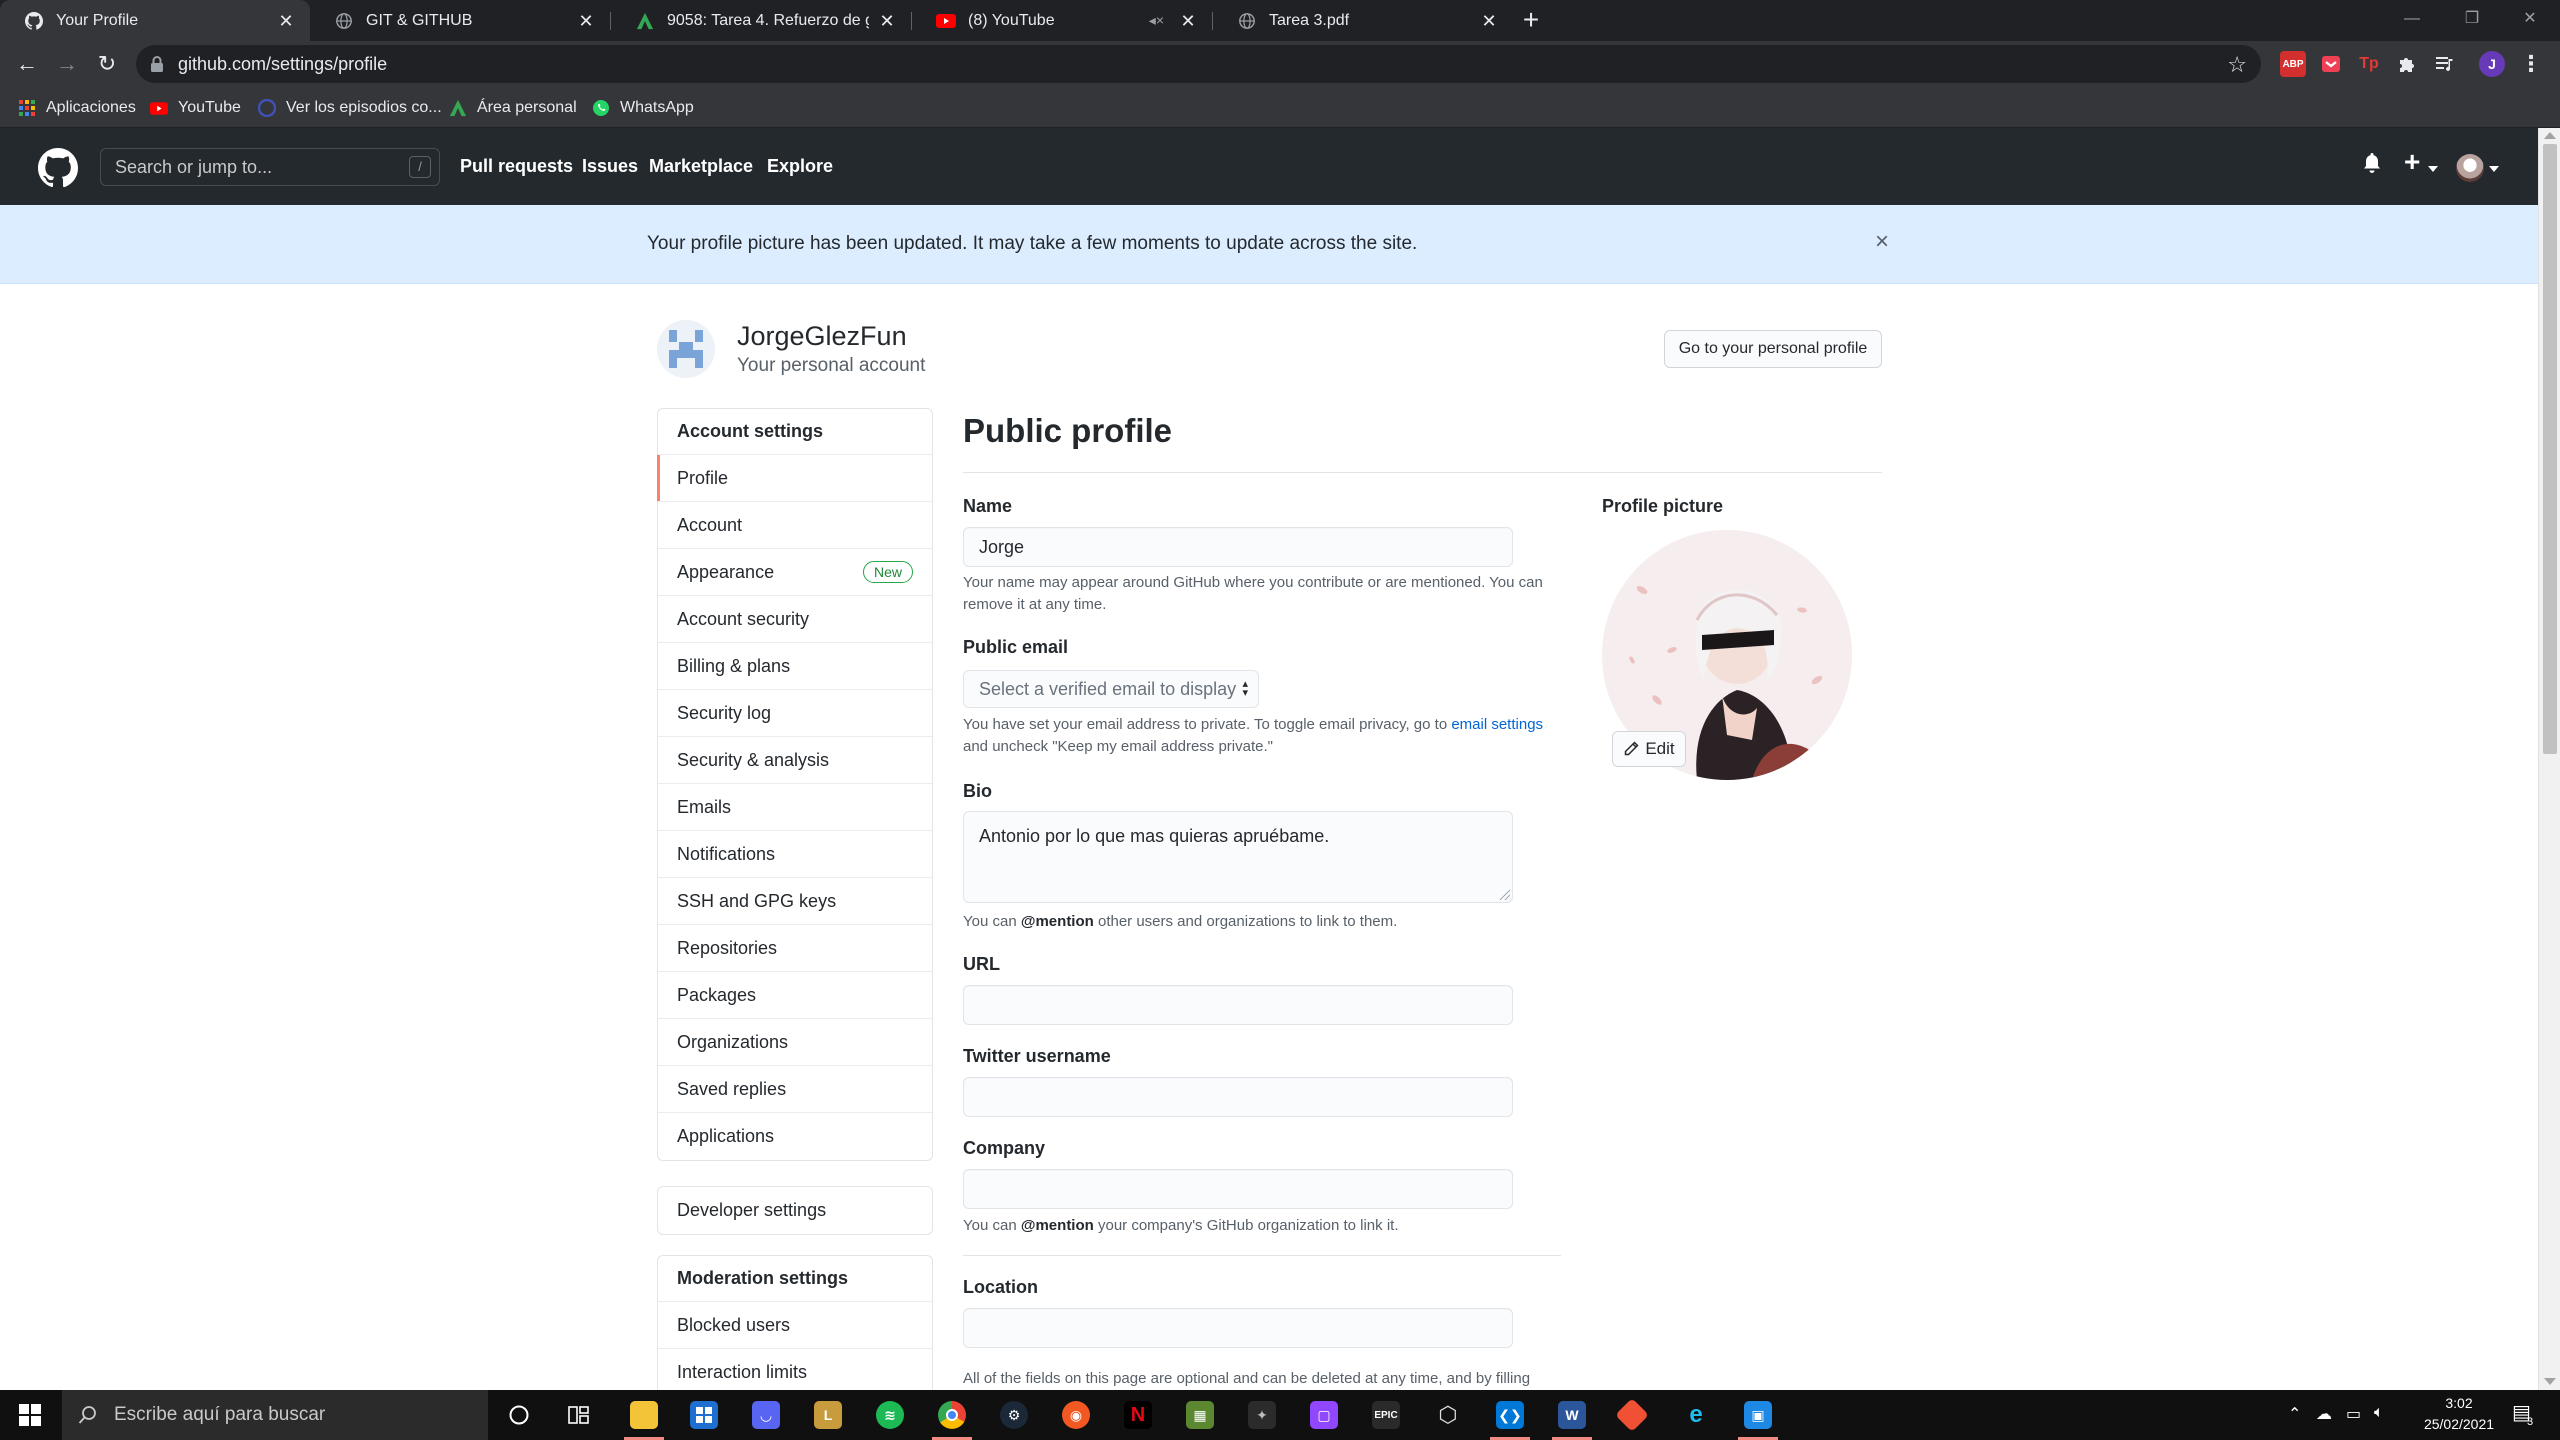 This screenshot has width=2560, height=1440. I want to click on bookmark-whatsapp: WhatsApp, so click(643, 108).